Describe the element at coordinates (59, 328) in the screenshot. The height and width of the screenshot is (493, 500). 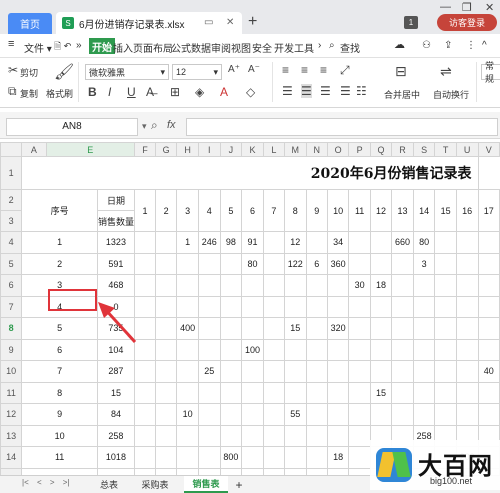
I see `seq-cell: 5` at that location.